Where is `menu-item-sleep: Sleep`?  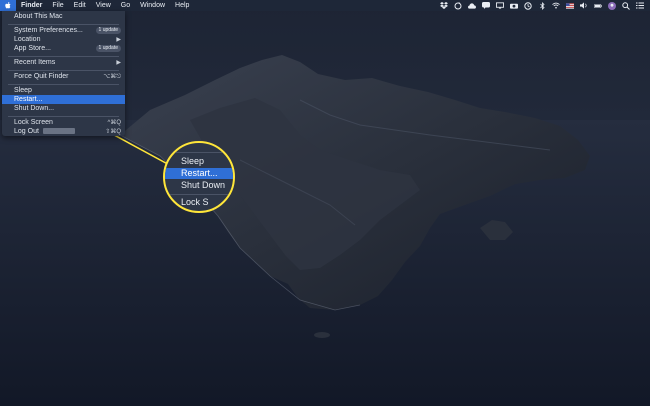 menu-item-sleep: Sleep is located at coordinates (63, 90).